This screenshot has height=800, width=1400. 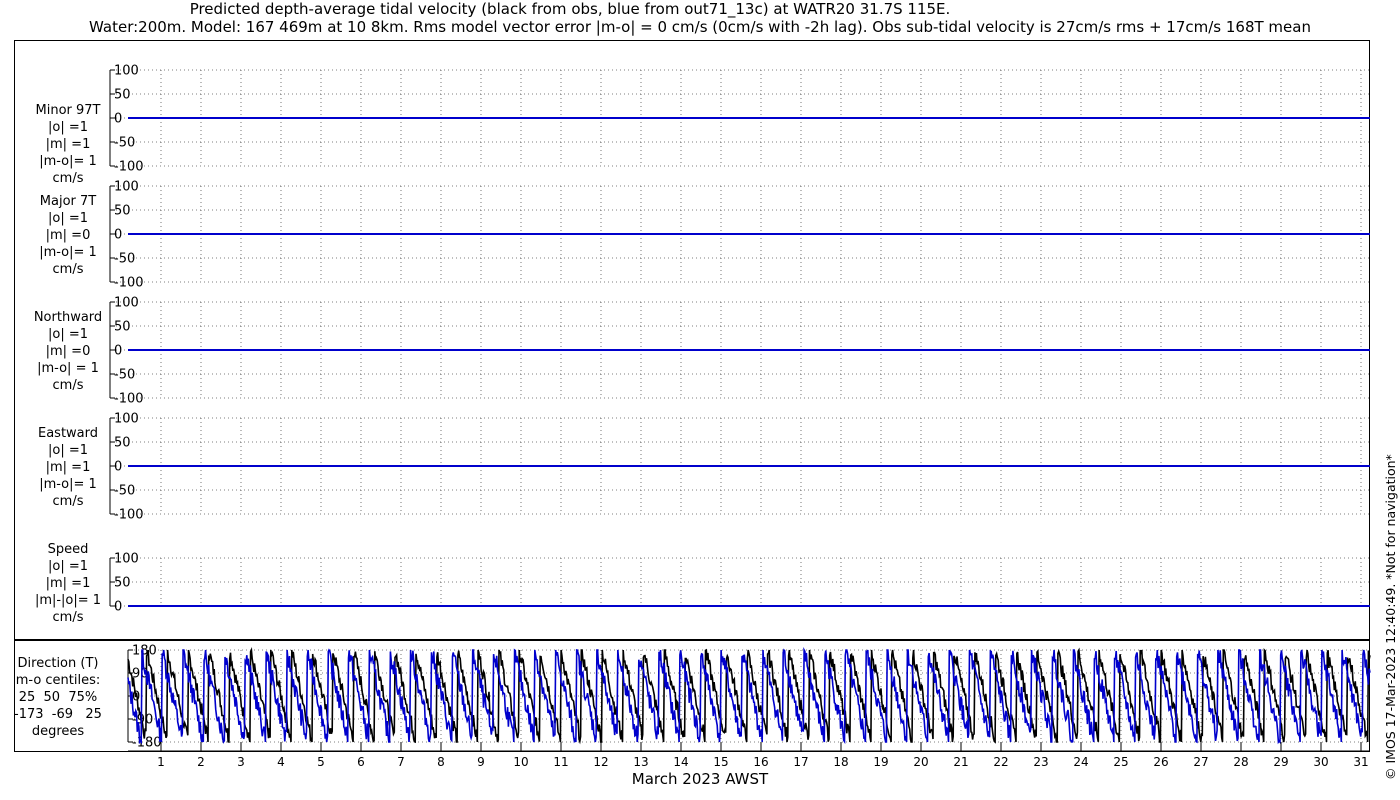 I want to click on x-tick-label: 24, so click(x=1080, y=762).